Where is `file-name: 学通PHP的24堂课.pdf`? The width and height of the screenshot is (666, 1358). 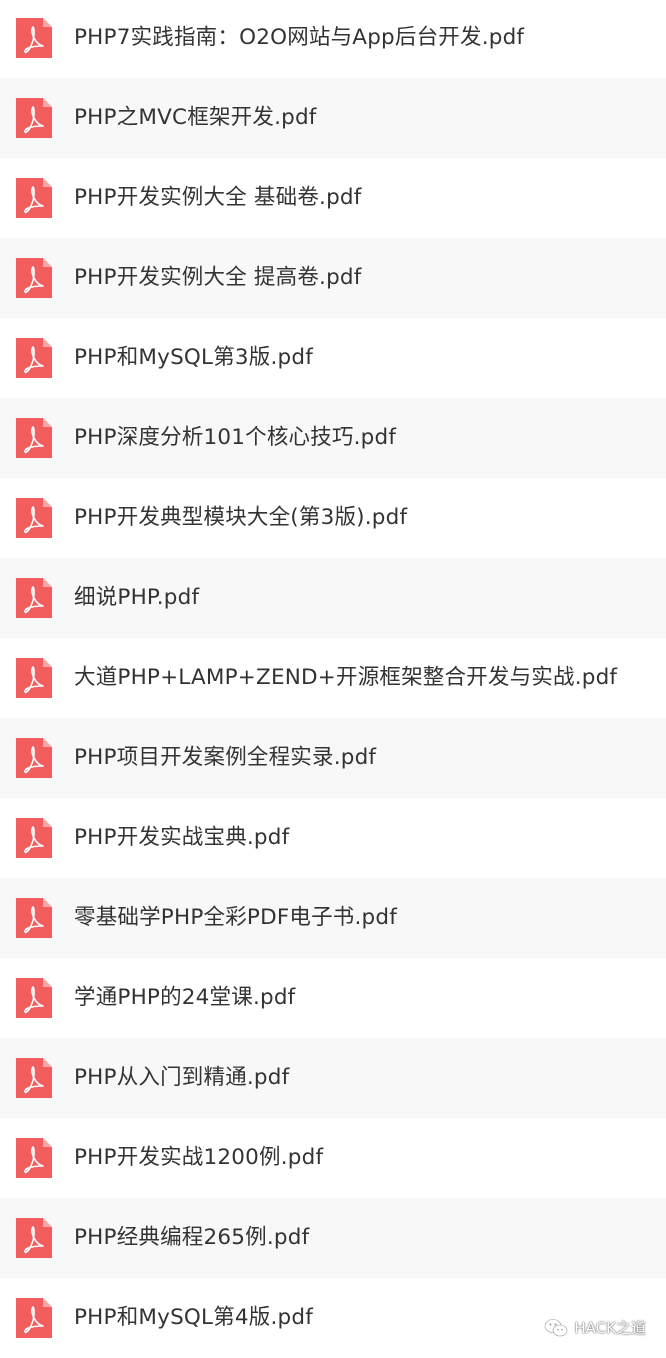 file-name: 学通PHP的24堂课.pdf is located at coordinates (185, 997).